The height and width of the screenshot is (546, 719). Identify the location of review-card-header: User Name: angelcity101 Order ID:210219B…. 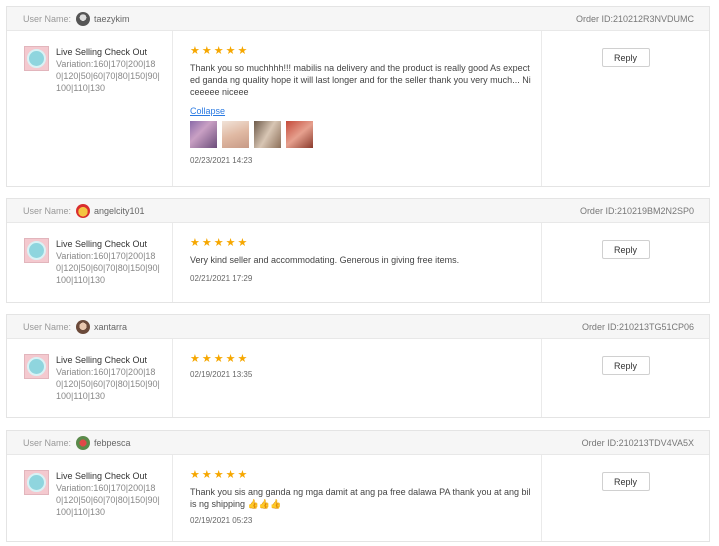
(358, 211).